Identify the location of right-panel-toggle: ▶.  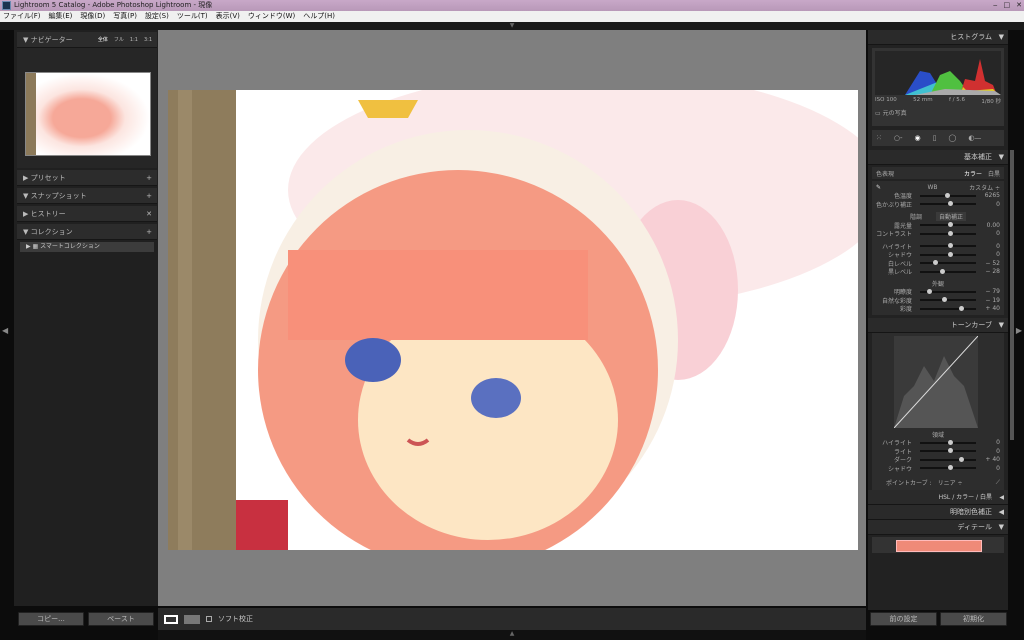
(1019, 330).